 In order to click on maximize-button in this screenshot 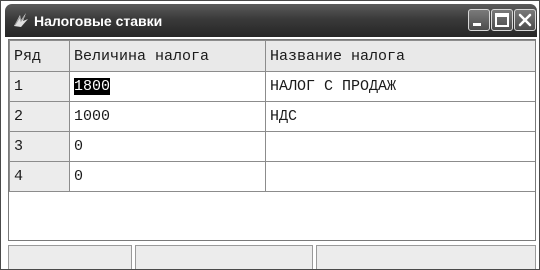, I will do `click(502, 20)`.